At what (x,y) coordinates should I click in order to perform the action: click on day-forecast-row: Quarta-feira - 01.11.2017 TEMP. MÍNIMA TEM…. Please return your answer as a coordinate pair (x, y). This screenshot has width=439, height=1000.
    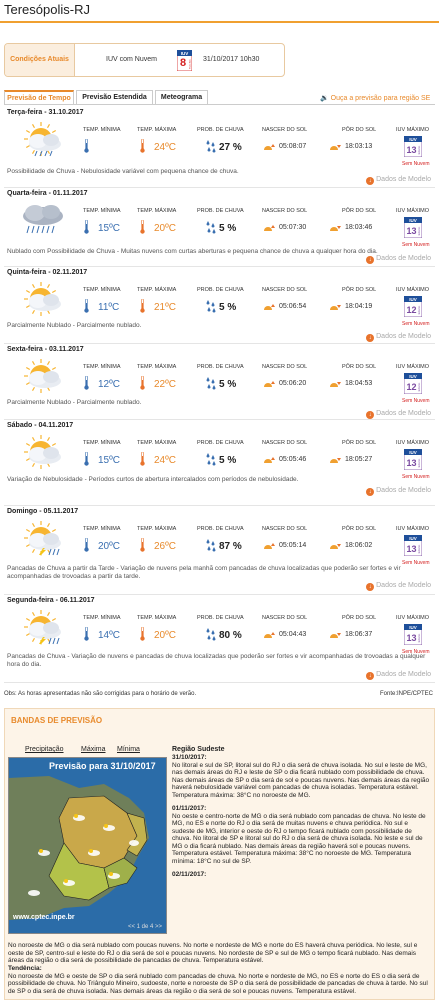
    Looking at the image, I should click on (219, 227).